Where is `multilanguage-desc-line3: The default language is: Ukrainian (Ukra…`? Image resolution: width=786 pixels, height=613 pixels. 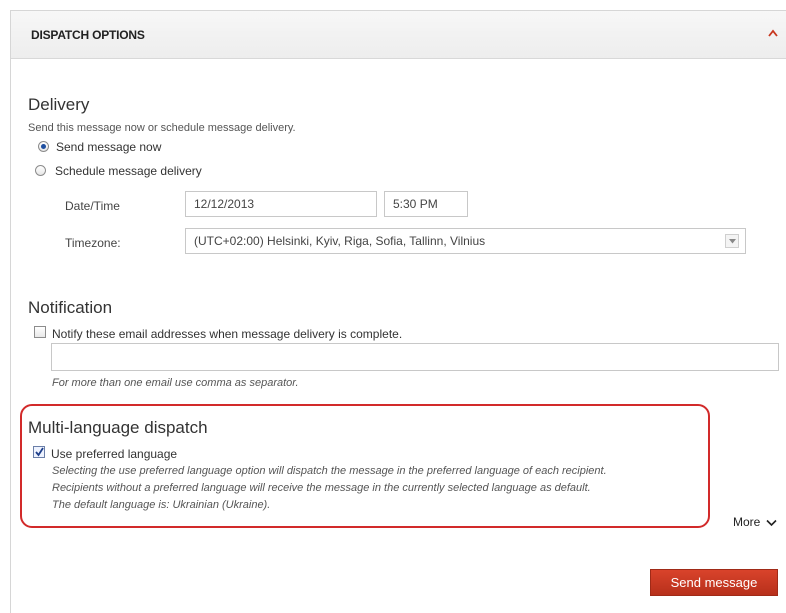 multilanguage-desc-line3: The default language is: Ukrainian (Ukra… is located at coordinates (161, 505).